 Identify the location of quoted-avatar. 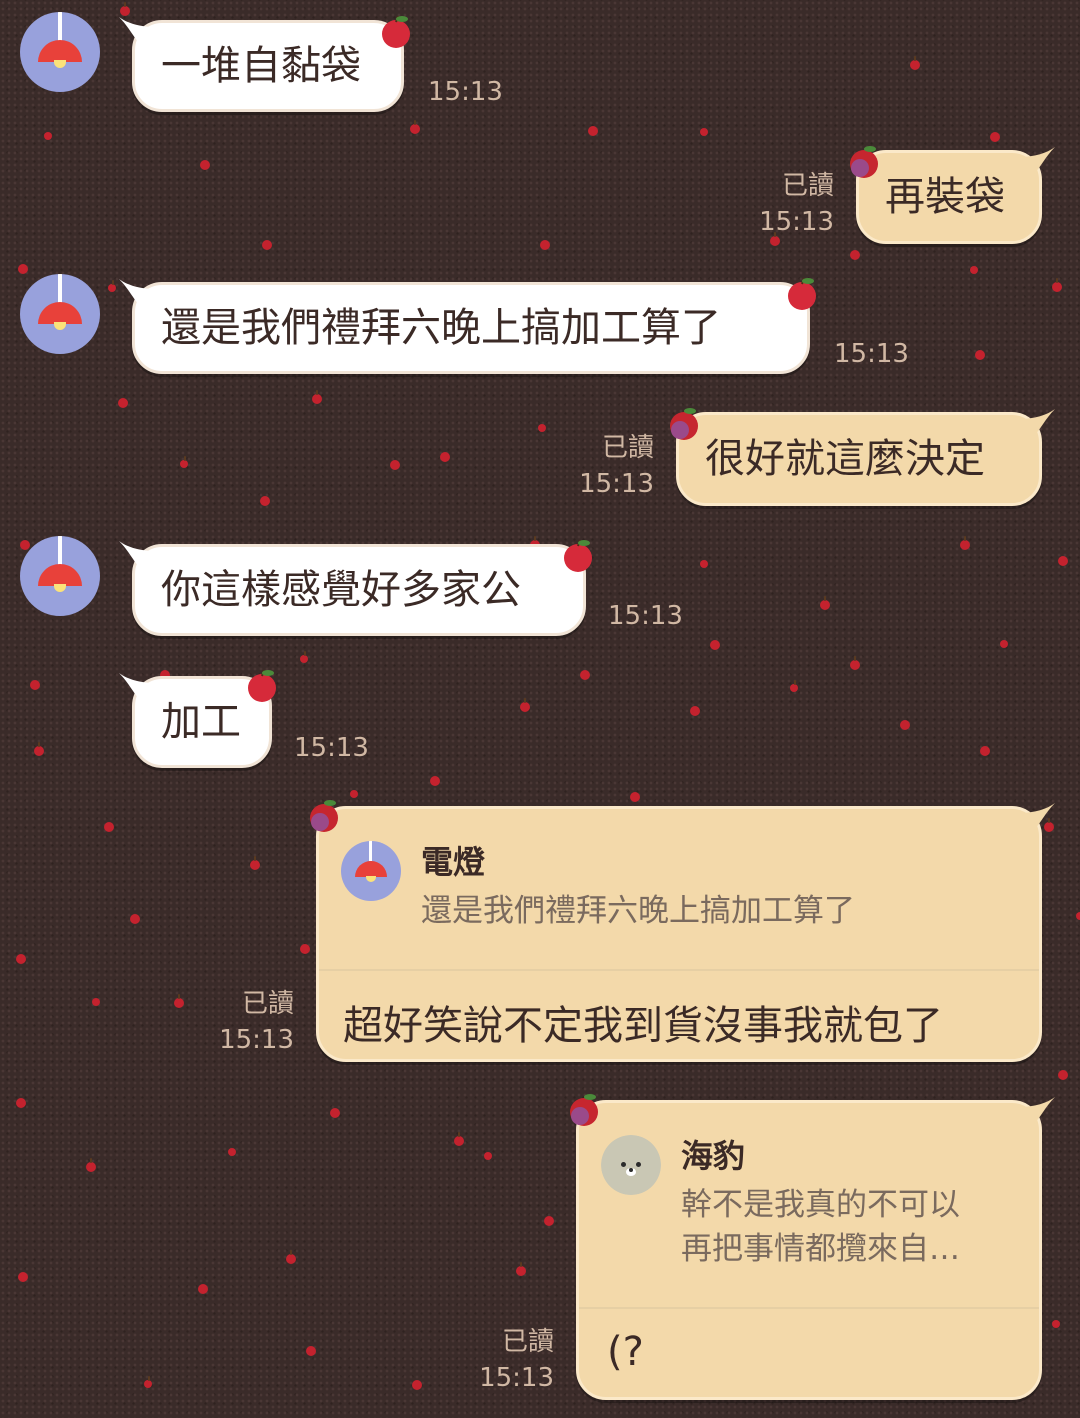
(371, 871).